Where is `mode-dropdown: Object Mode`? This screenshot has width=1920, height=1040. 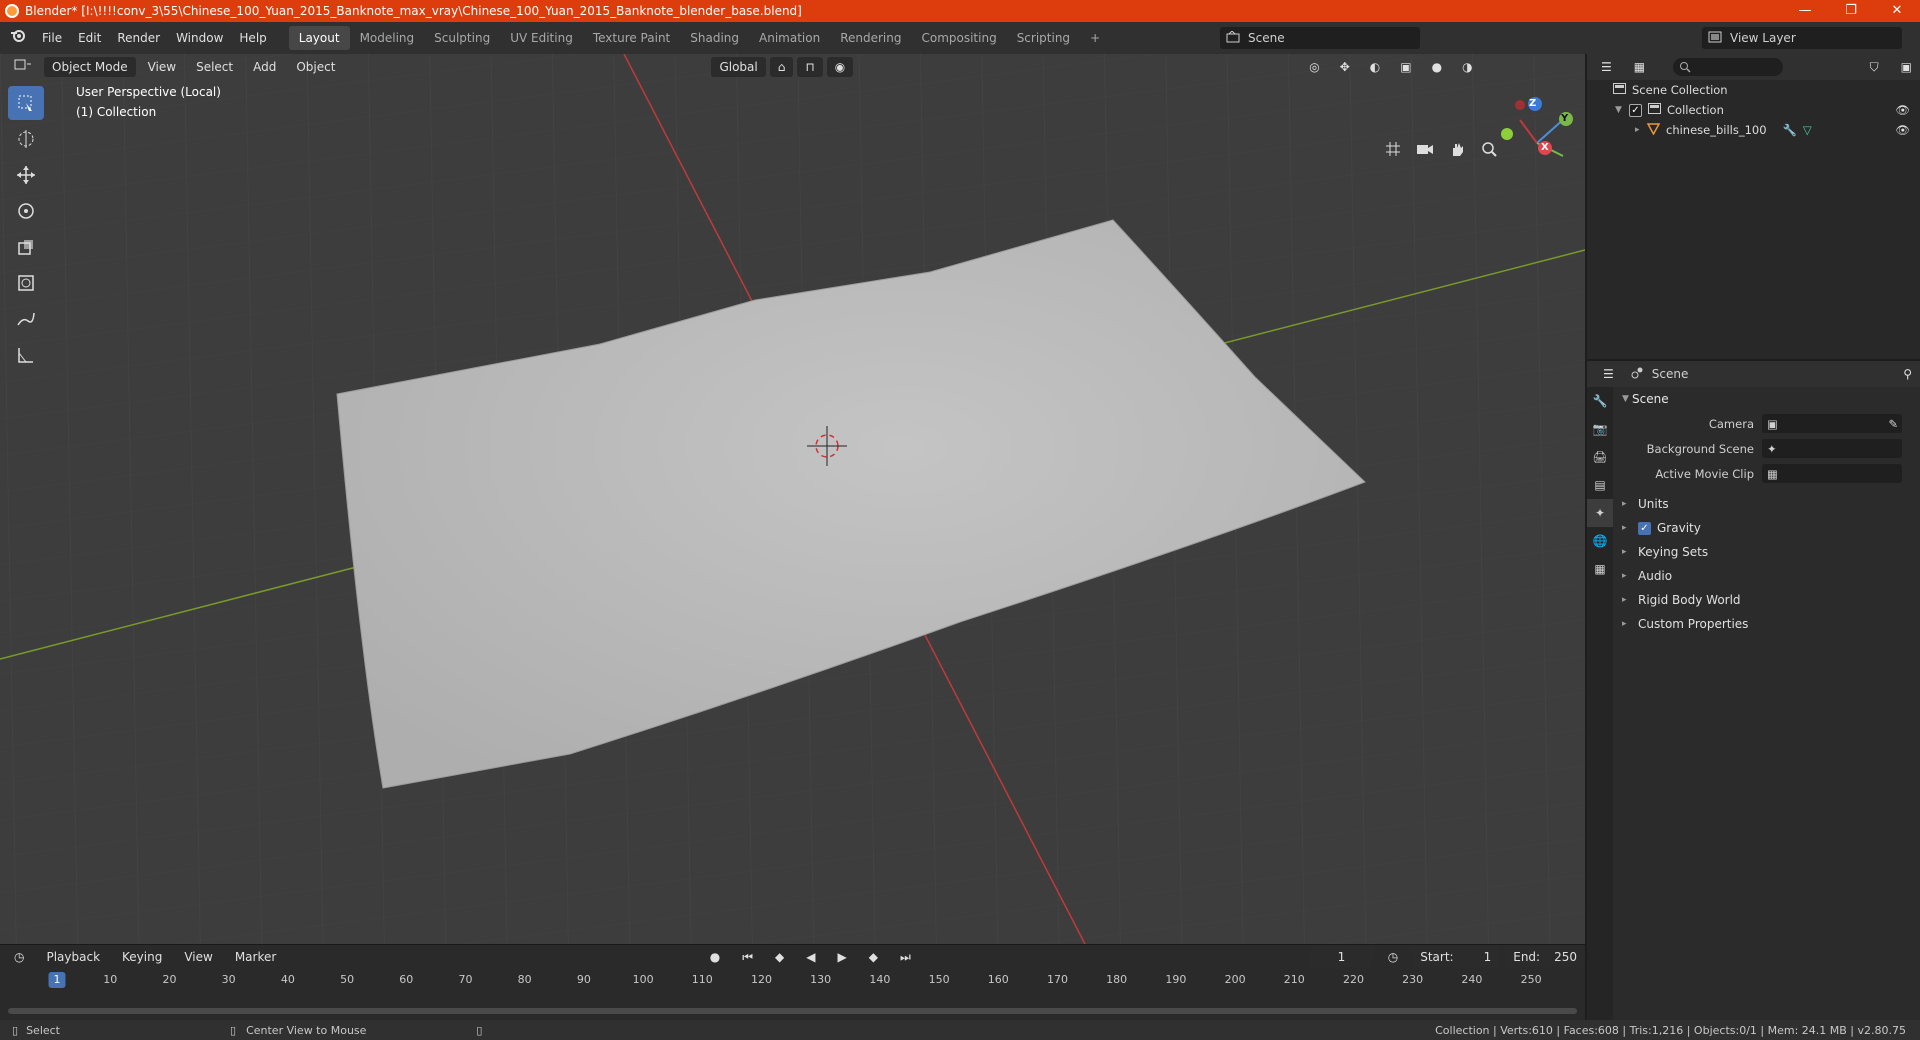
mode-dropdown: Object Mode is located at coordinates (90, 67).